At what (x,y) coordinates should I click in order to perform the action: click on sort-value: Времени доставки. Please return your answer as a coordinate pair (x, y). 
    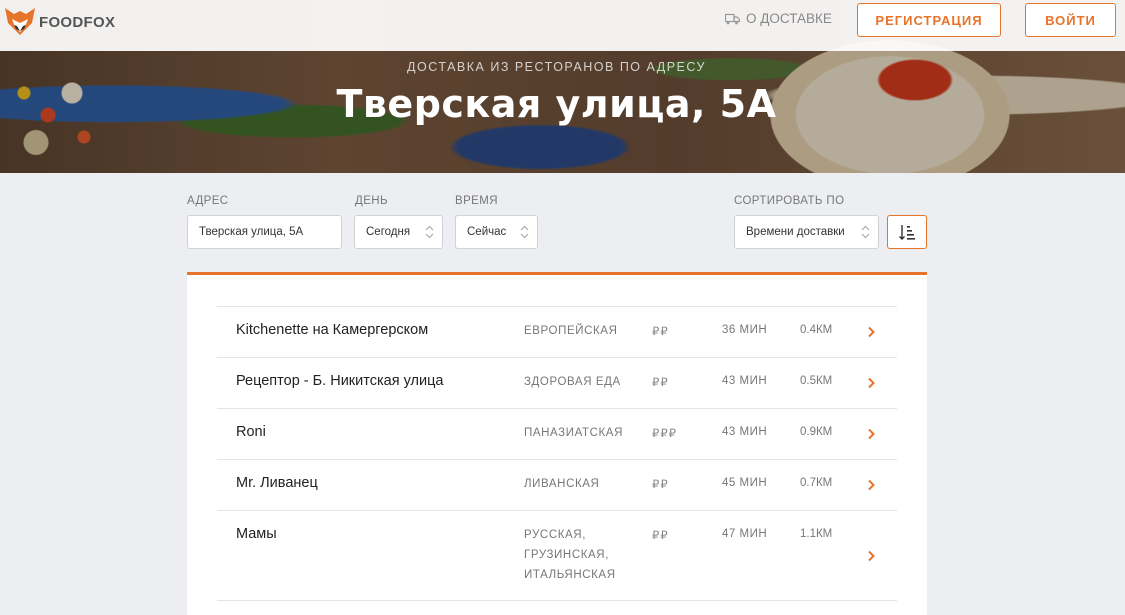
    Looking at the image, I should click on (795, 232).